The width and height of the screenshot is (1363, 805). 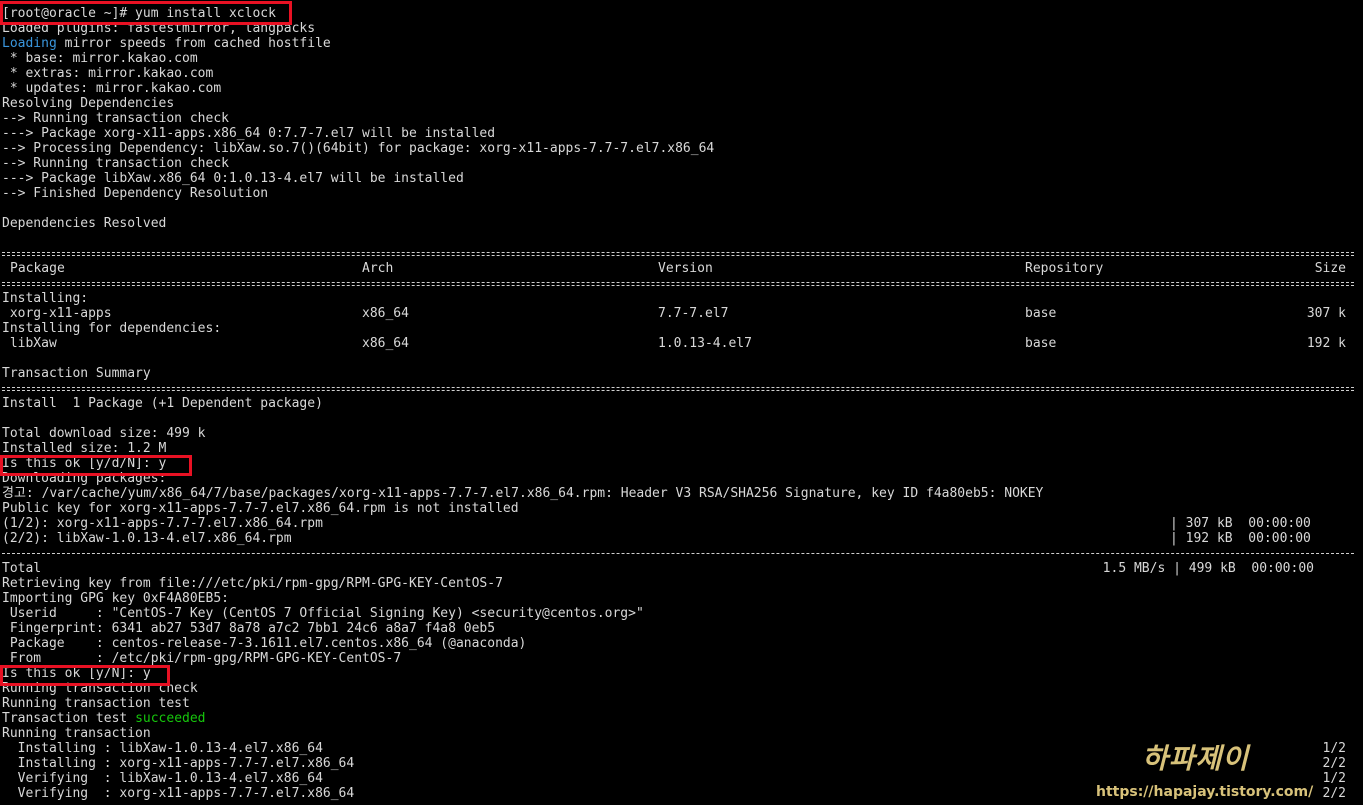 What do you see at coordinates (135, 193) in the screenshot?
I see `finished-dependency-line: --> Finished Dependency Resolution` at bounding box center [135, 193].